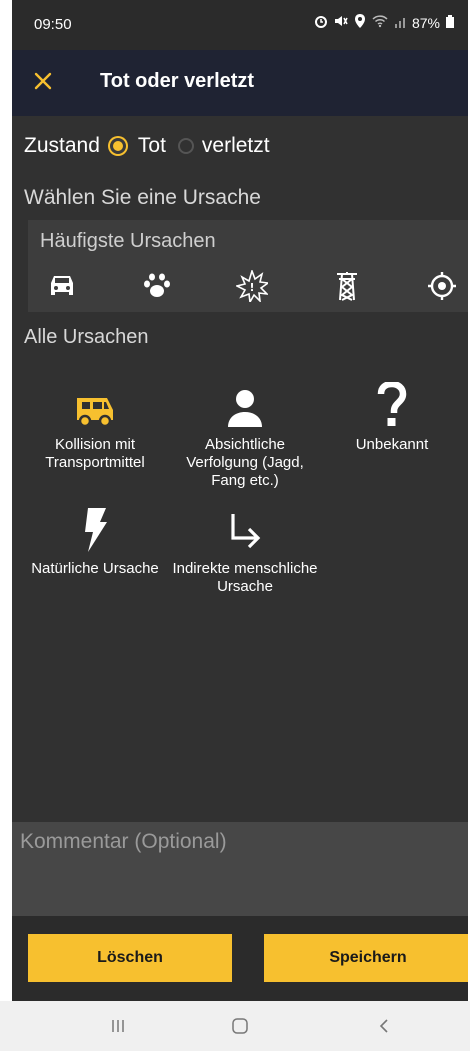 The height and width of the screenshot is (1051, 470). I want to click on cause-natural-label: Natürliche Ursache, so click(95, 568).